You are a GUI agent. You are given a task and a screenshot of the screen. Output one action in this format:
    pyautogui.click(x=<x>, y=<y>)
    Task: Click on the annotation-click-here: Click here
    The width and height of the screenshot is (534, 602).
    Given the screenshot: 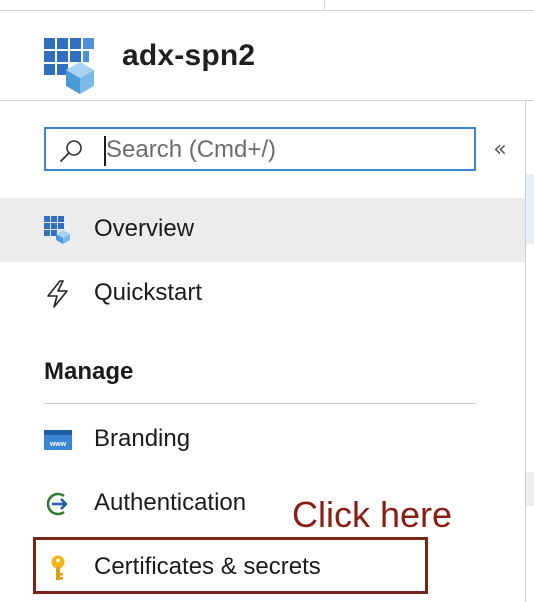 What is the action you would take?
    pyautogui.click(x=372, y=514)
    